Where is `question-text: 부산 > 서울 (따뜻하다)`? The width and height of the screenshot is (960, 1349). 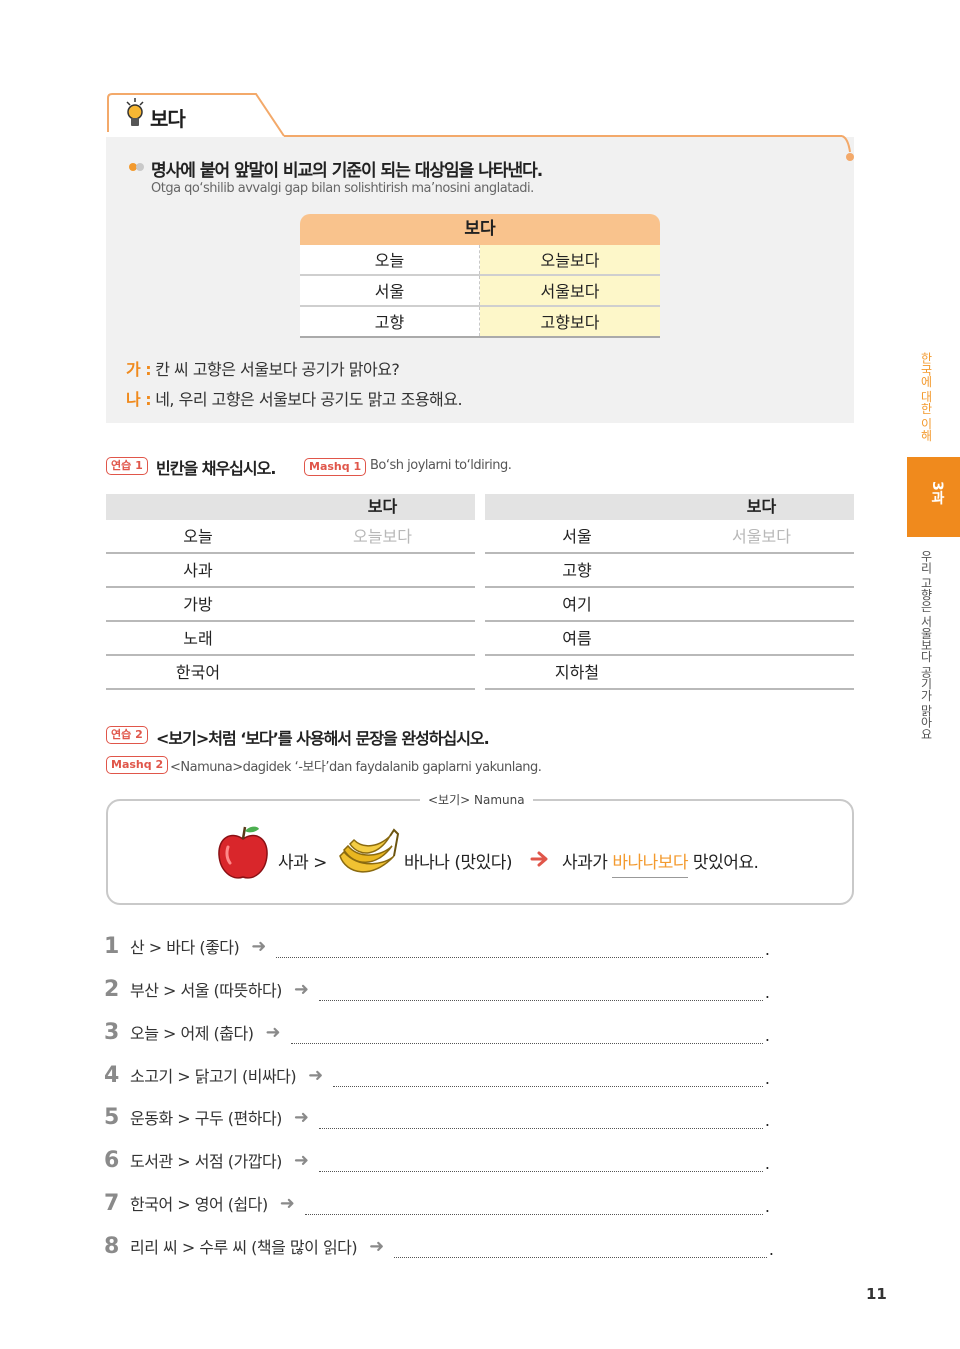 question-text: 부산 > 서울 (따뜻하다) is located at coordinates (206, 990).